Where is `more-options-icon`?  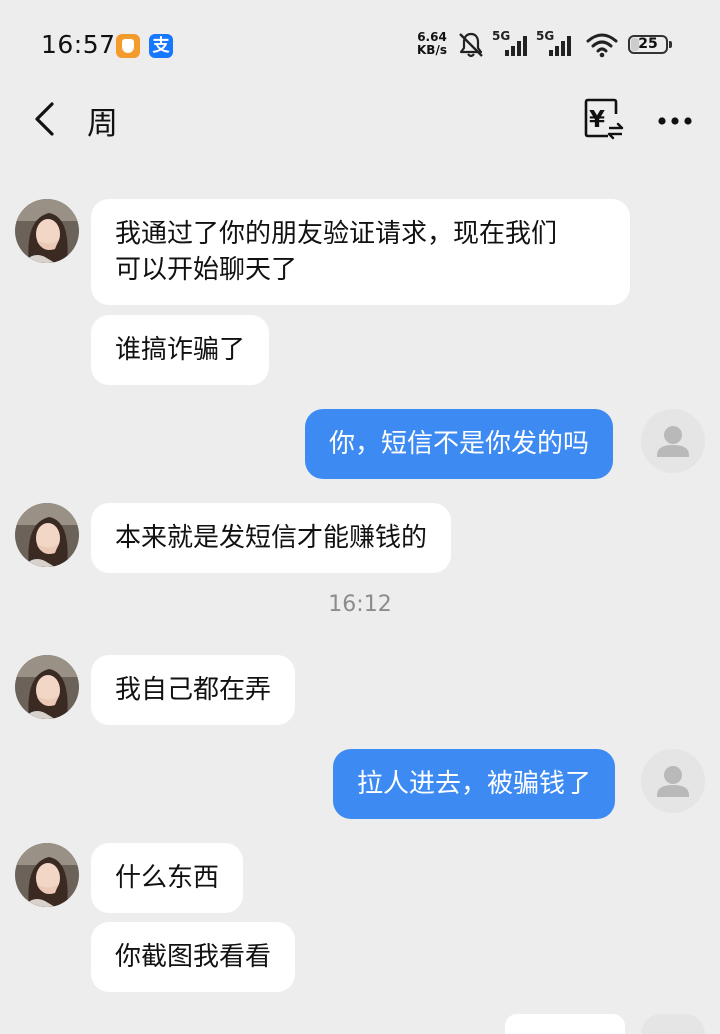 more-options-icon is located at coordinates (675, 119).